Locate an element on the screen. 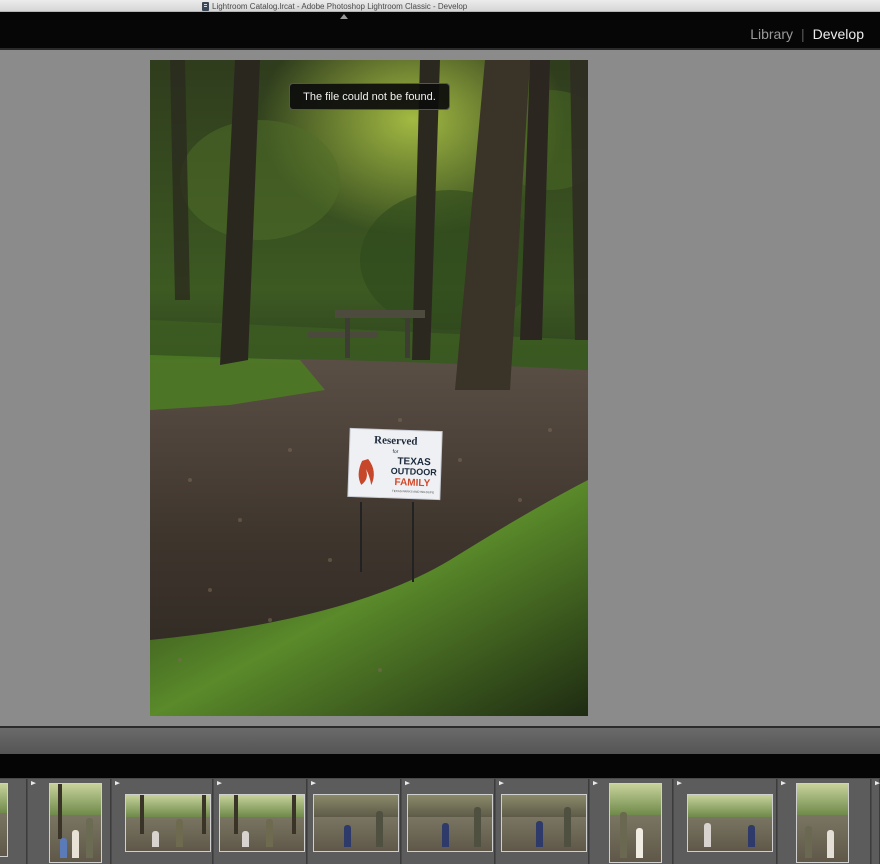 The width and height of the screenshot is (880, 864). develop-toolbar is located at coordinates (440, 740).